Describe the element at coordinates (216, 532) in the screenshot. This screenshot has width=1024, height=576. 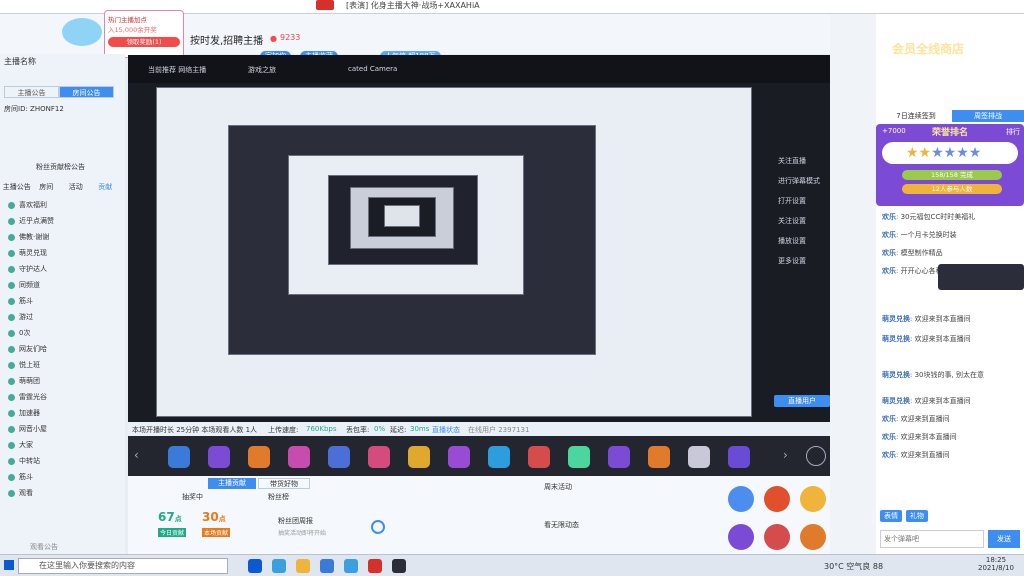
I see `session-tag: 本场贡献` at that location.